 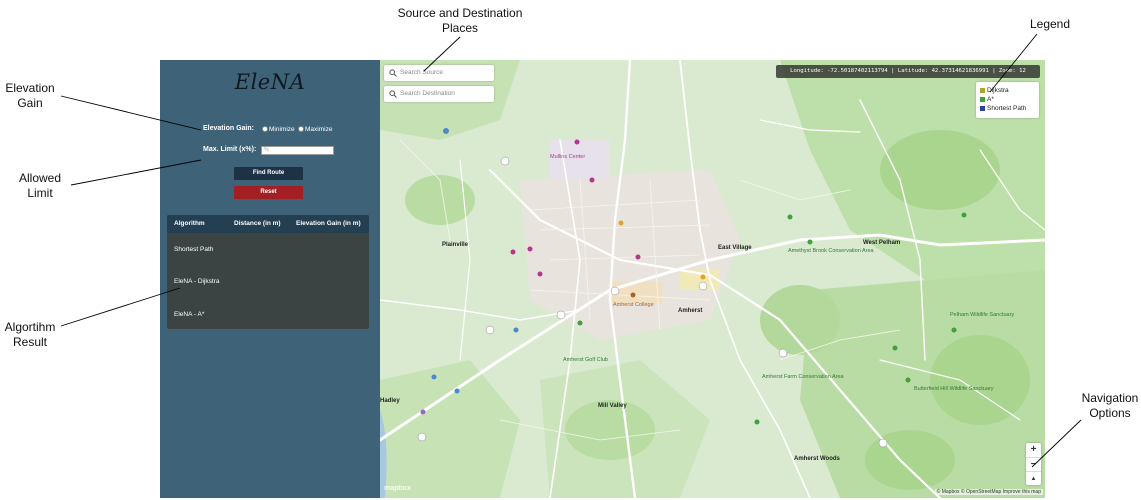 What do you see at coordinates (633, 305) in the screenshot?
I see `place-label: Amherst College` at bounding box center [633, 305].